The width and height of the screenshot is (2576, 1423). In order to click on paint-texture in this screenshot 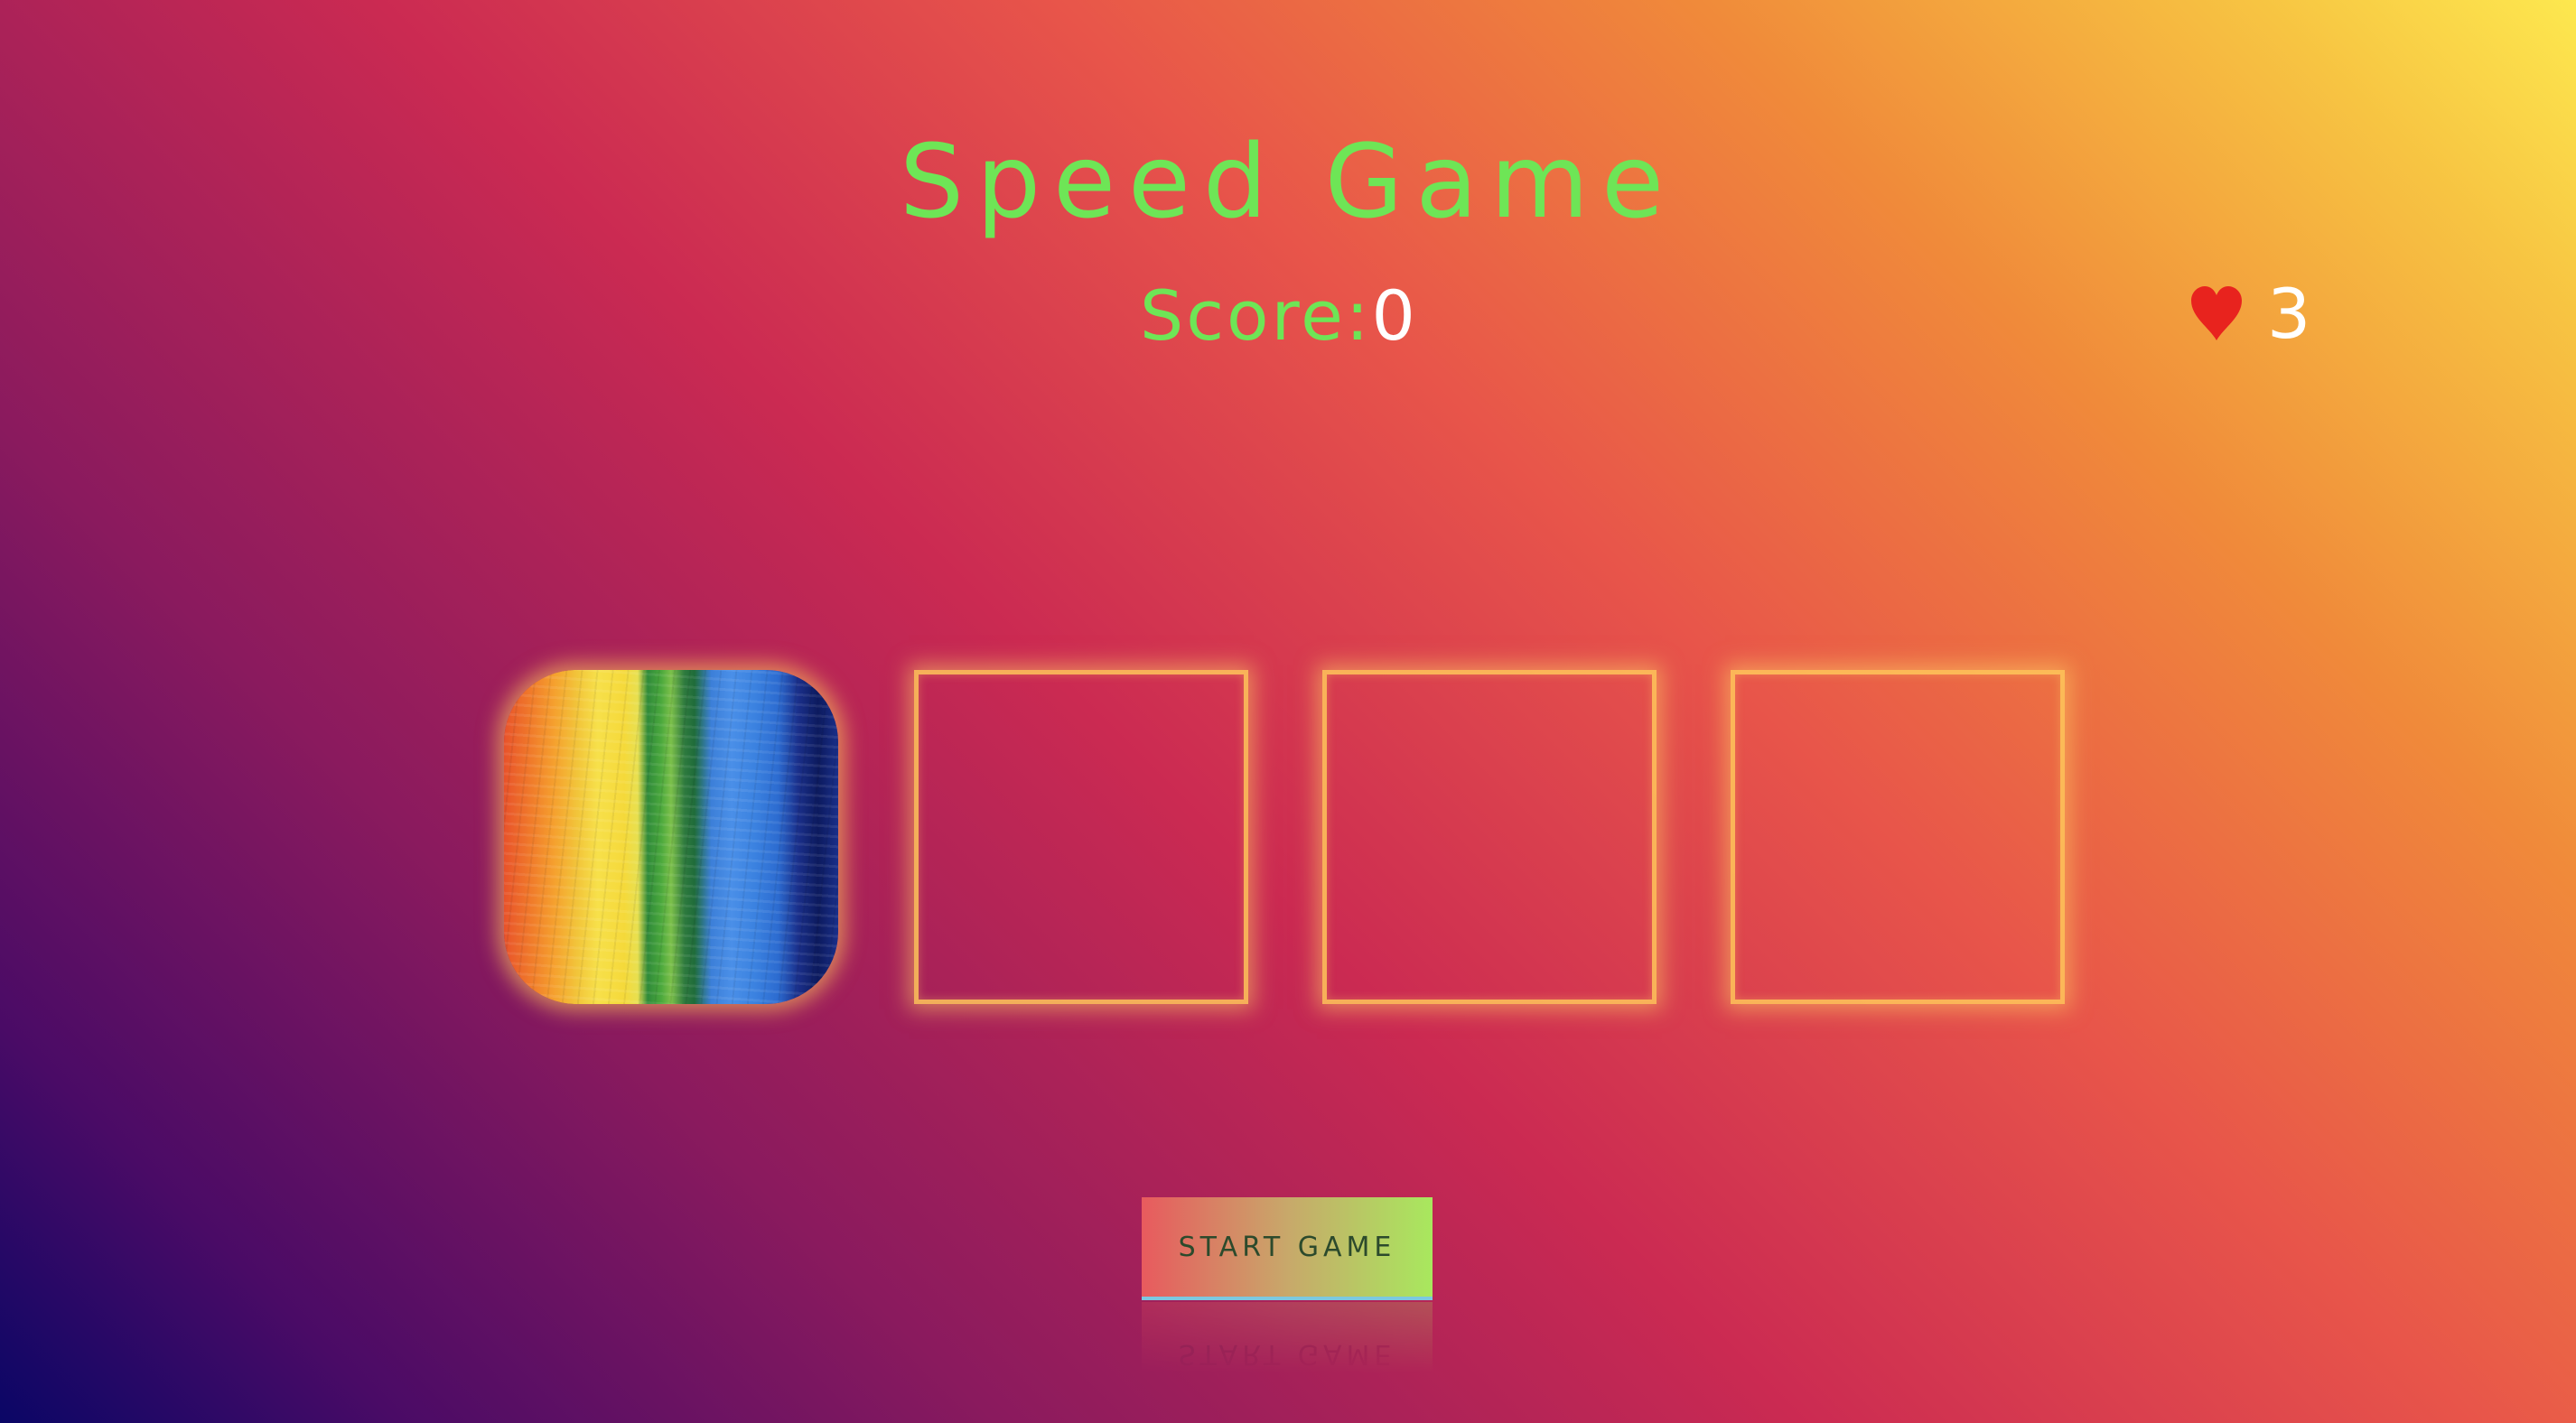, I will do `click(671, 837)`.